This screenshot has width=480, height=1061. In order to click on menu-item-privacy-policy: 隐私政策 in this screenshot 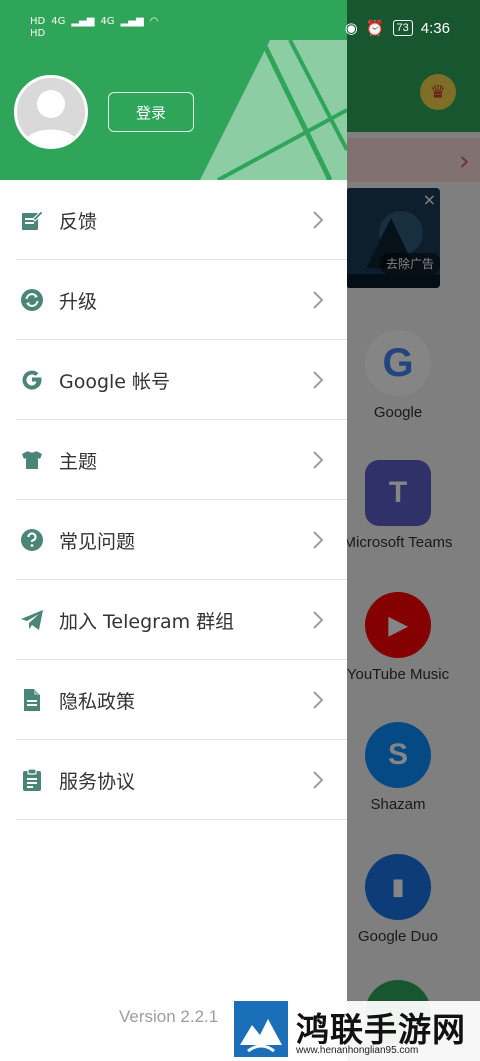, I will do `click(173, 700)`.